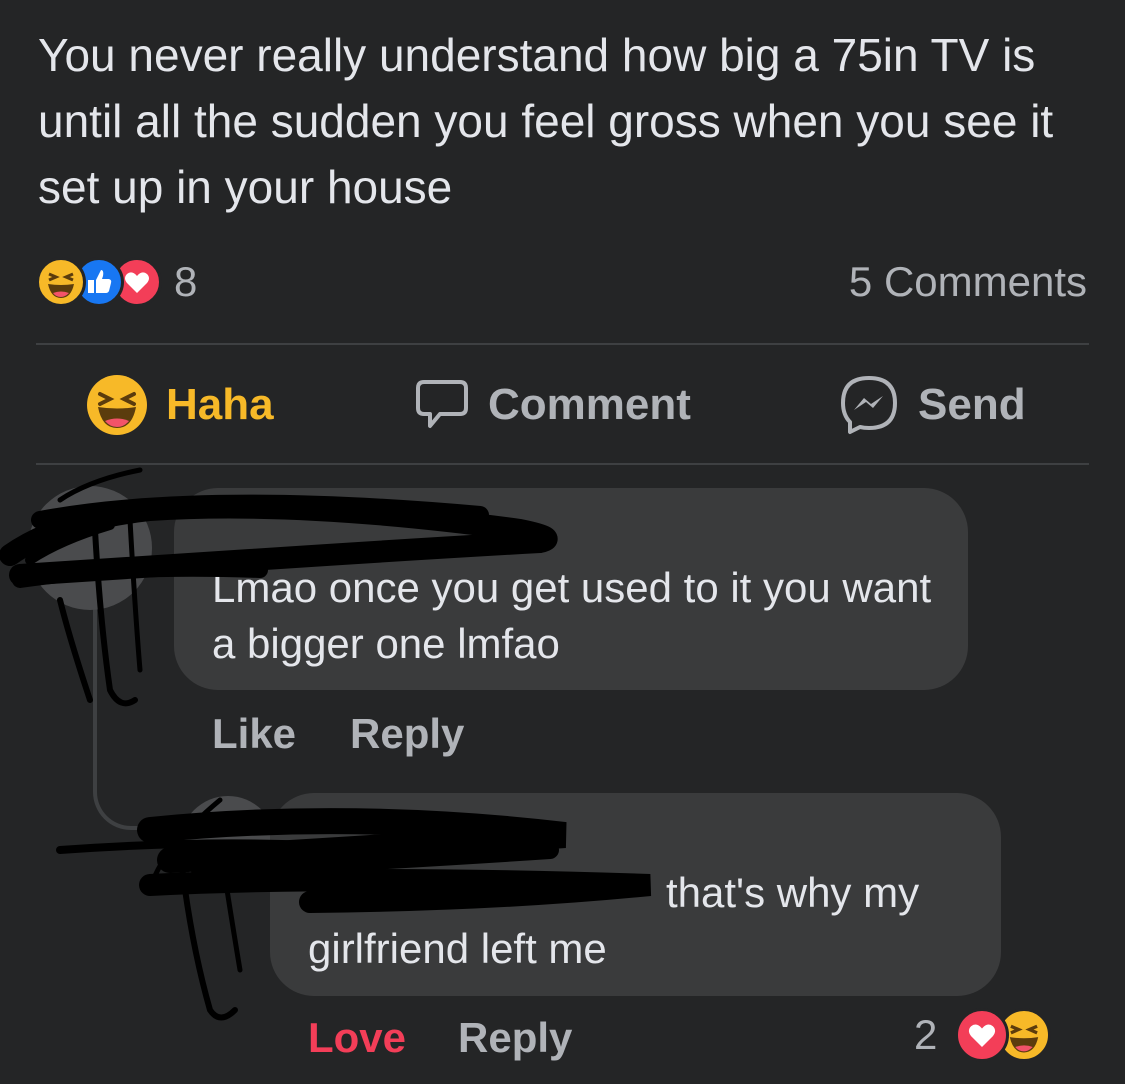 The width and height of the screenshot is (1125, 1084). I want to click on comments-count-link: 5 Comments, so click(968, 282).